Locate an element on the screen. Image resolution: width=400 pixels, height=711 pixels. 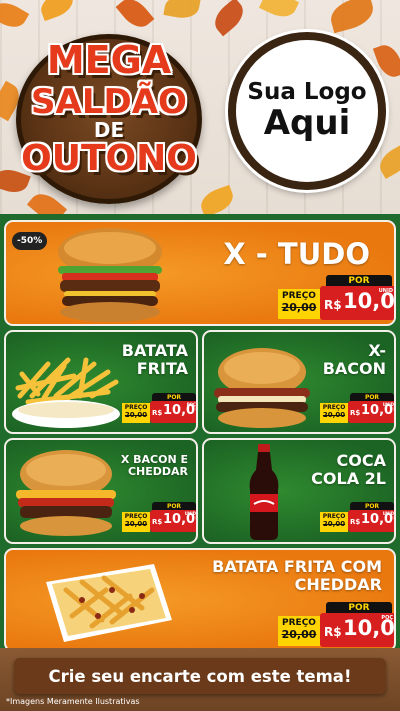
product-title: BATATA FRITA is located at coordinates (155, 360).